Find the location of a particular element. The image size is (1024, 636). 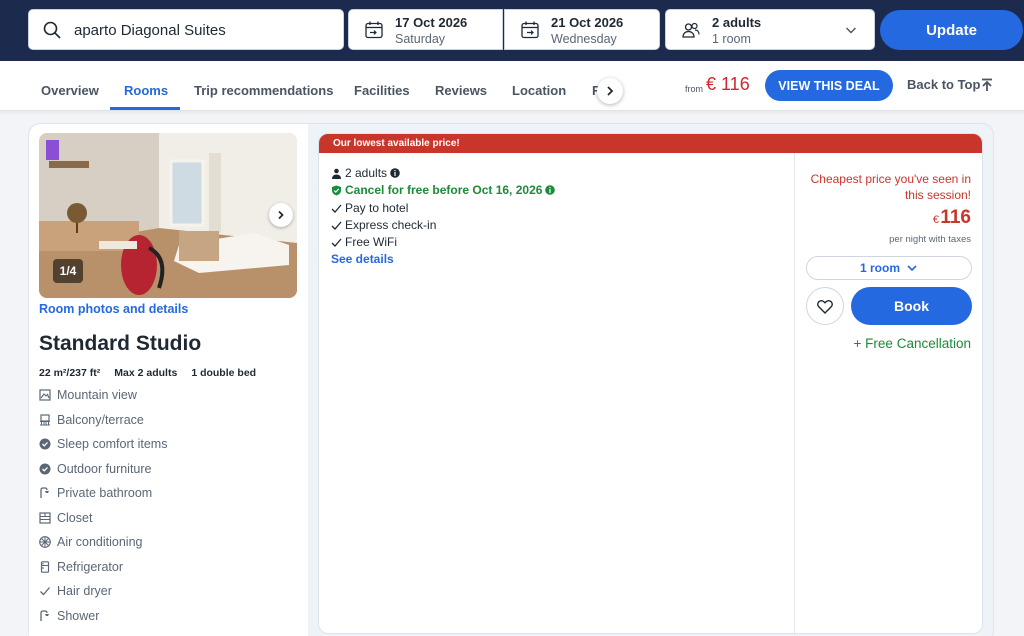

from-price: € 116 is located at coordinates (728, 84).